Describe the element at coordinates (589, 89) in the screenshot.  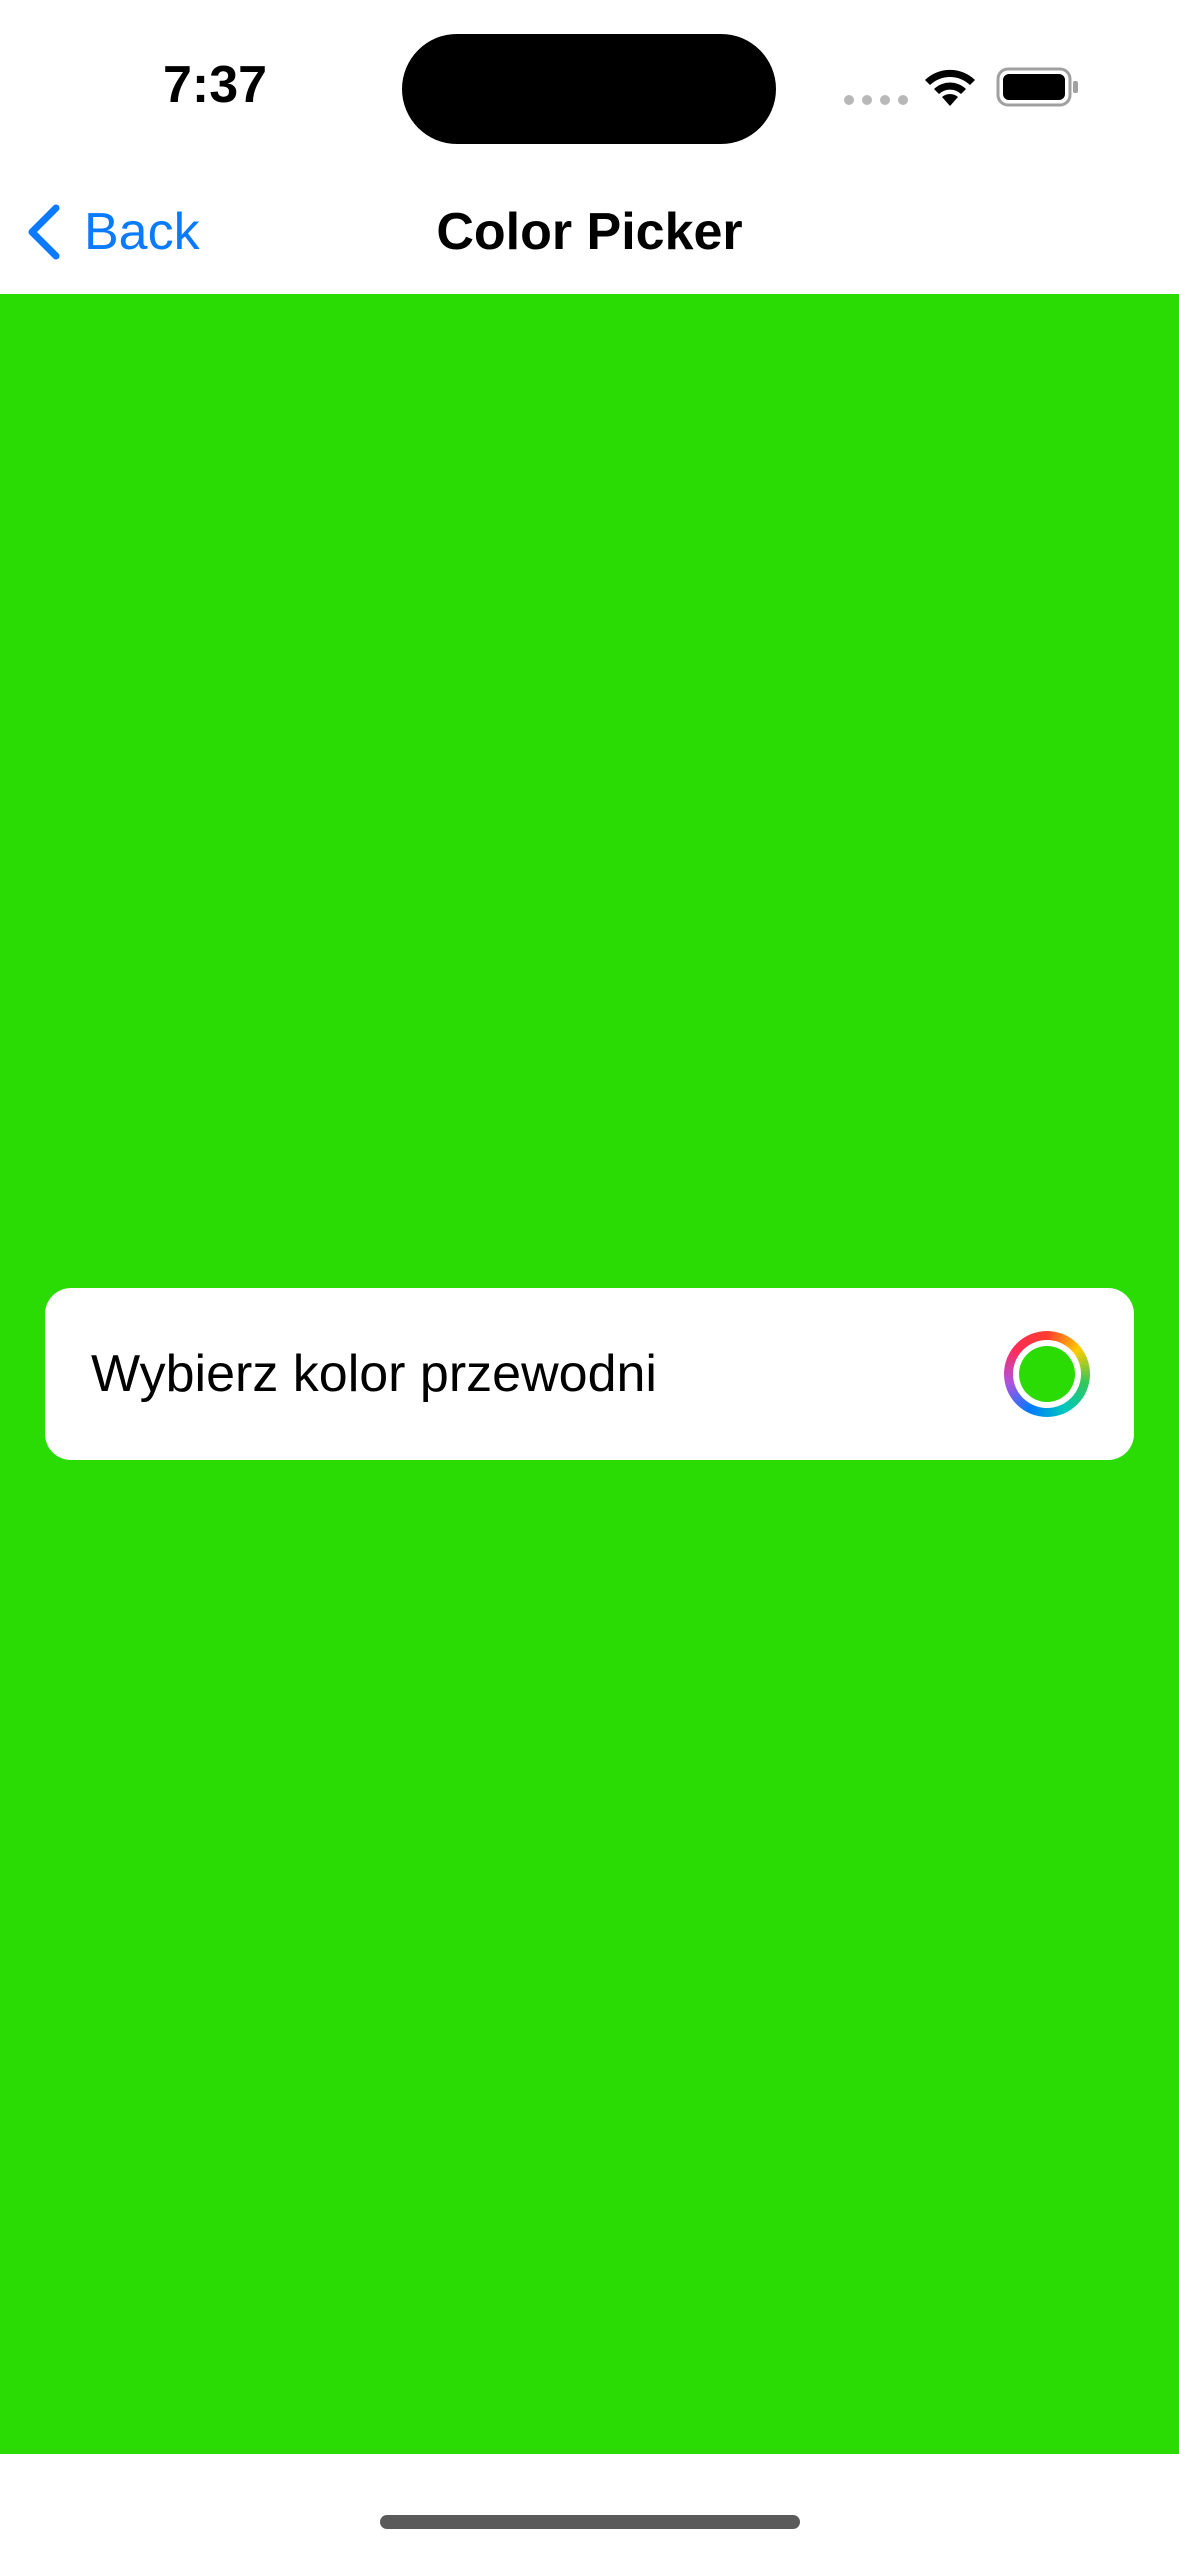
I see `dynamic-island` at that location.